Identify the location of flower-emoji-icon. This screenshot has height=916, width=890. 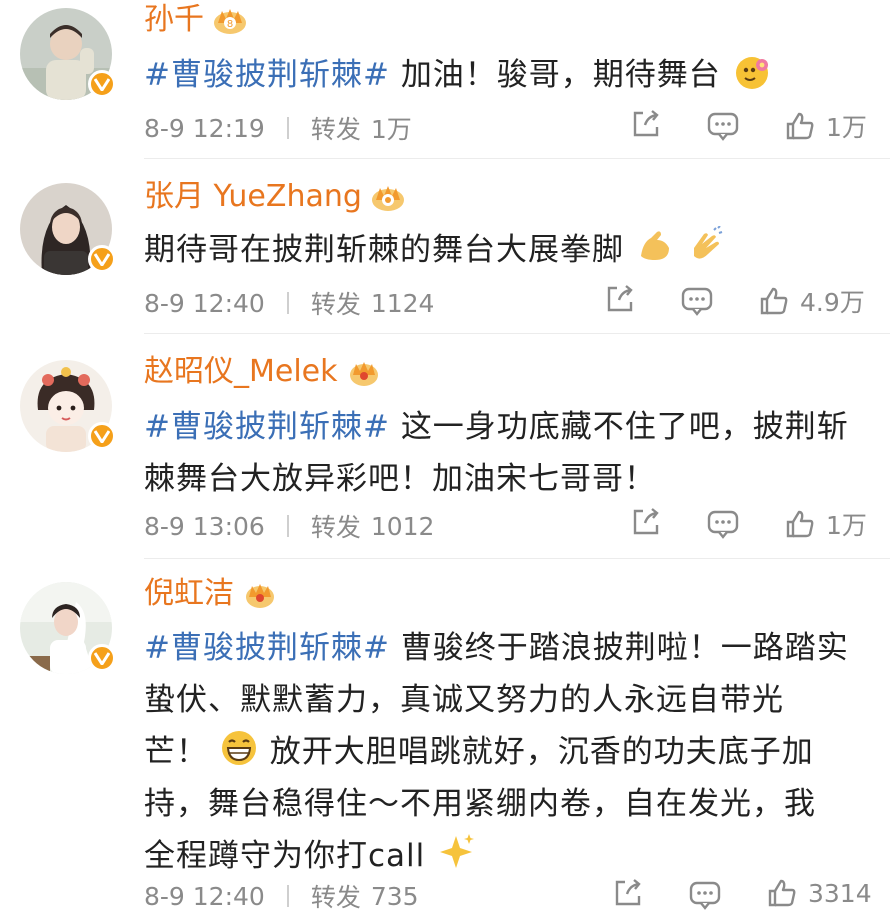
(751, 73).